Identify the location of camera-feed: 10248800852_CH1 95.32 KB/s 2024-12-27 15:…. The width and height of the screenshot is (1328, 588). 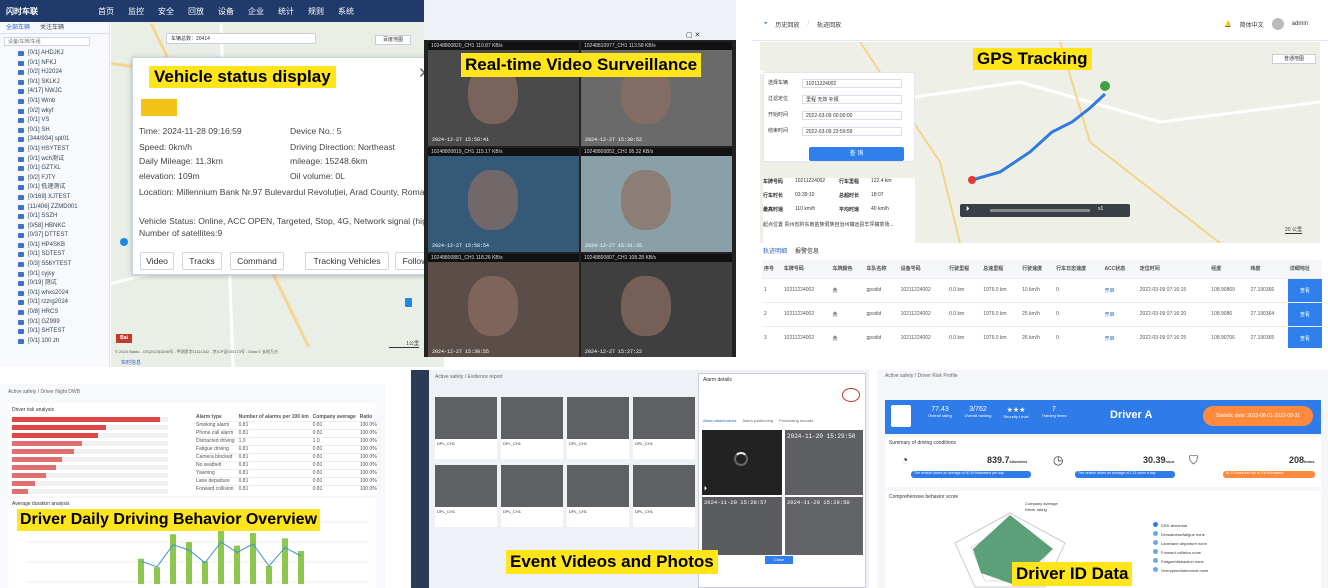
(656, 200).